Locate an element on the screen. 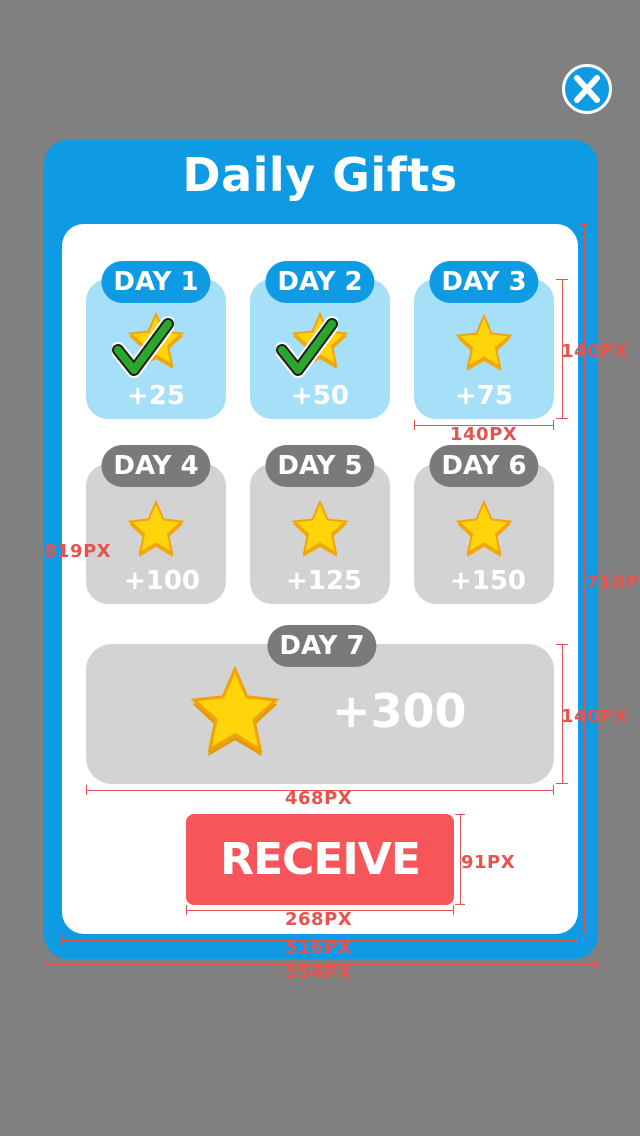 This screenshot has height=1136, width=640. day-3-reward: +75 is located at coordinates (484, 396).